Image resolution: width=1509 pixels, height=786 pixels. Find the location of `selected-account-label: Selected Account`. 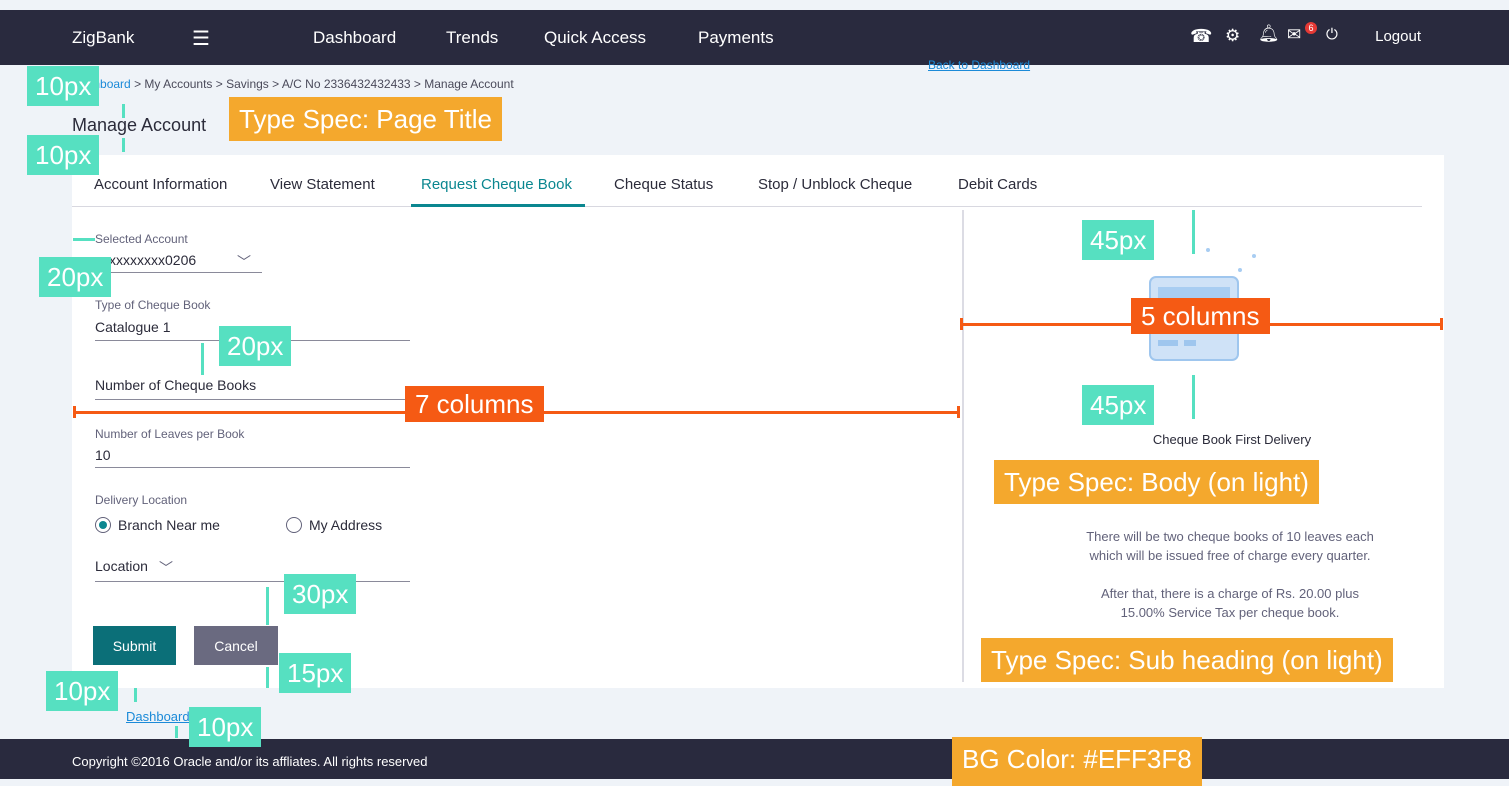

selected-account-label: Selected Account is located at coordinates (141, 239).